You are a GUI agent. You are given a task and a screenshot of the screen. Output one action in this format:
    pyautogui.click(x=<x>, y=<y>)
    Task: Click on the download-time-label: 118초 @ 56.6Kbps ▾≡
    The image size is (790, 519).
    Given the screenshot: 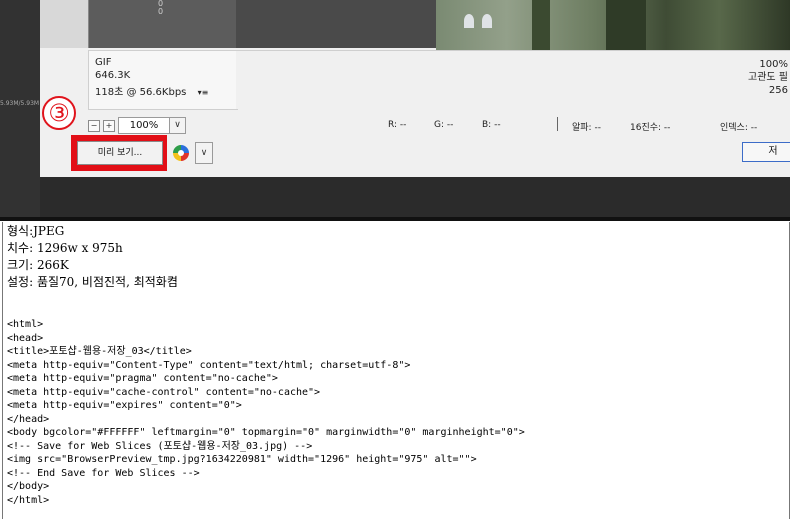 What is the action you would take?
    pyautogui.click(x=151, y=90)
    